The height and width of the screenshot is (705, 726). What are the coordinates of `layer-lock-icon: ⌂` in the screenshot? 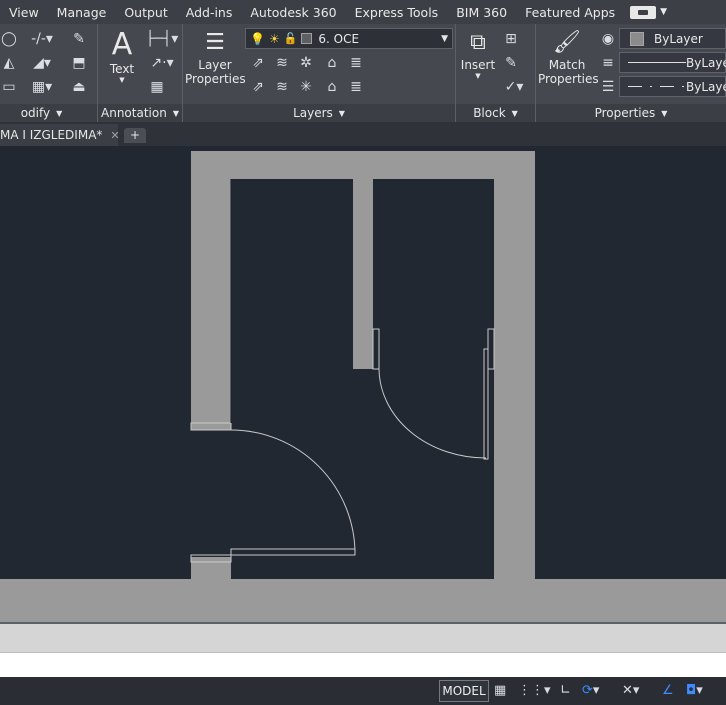 It's located at (332, 63).